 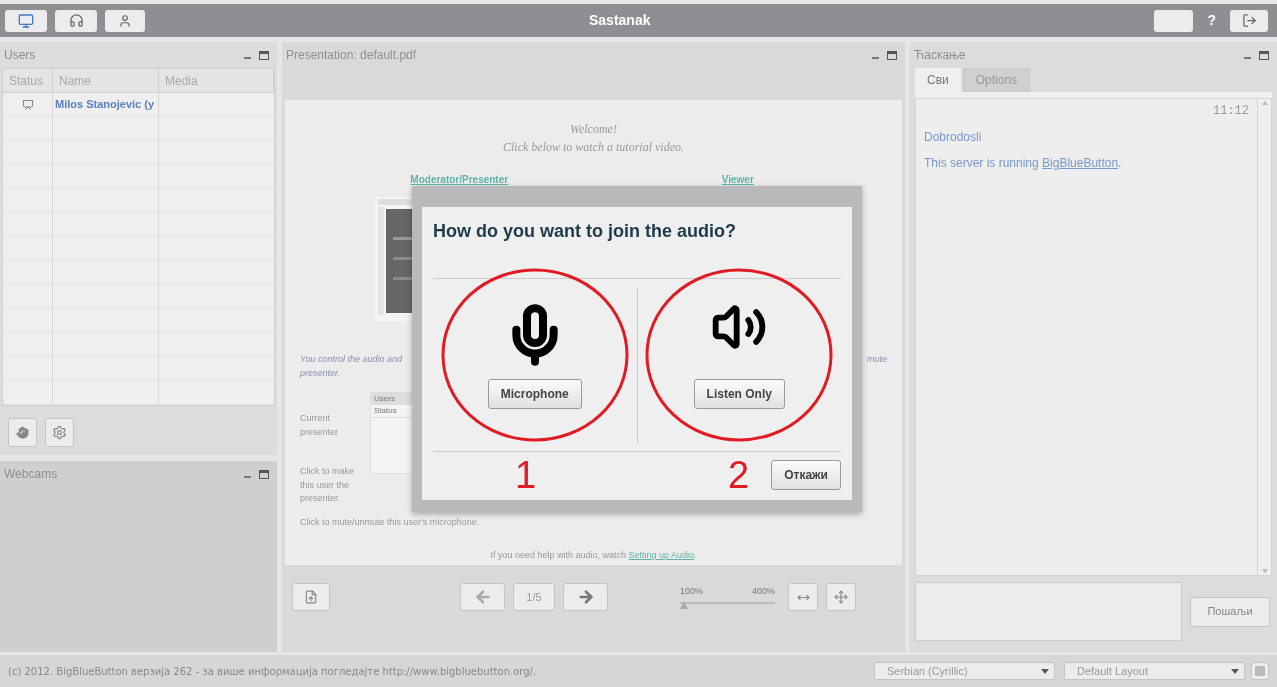 I want to click on next-button, so click(x=585, y=597).